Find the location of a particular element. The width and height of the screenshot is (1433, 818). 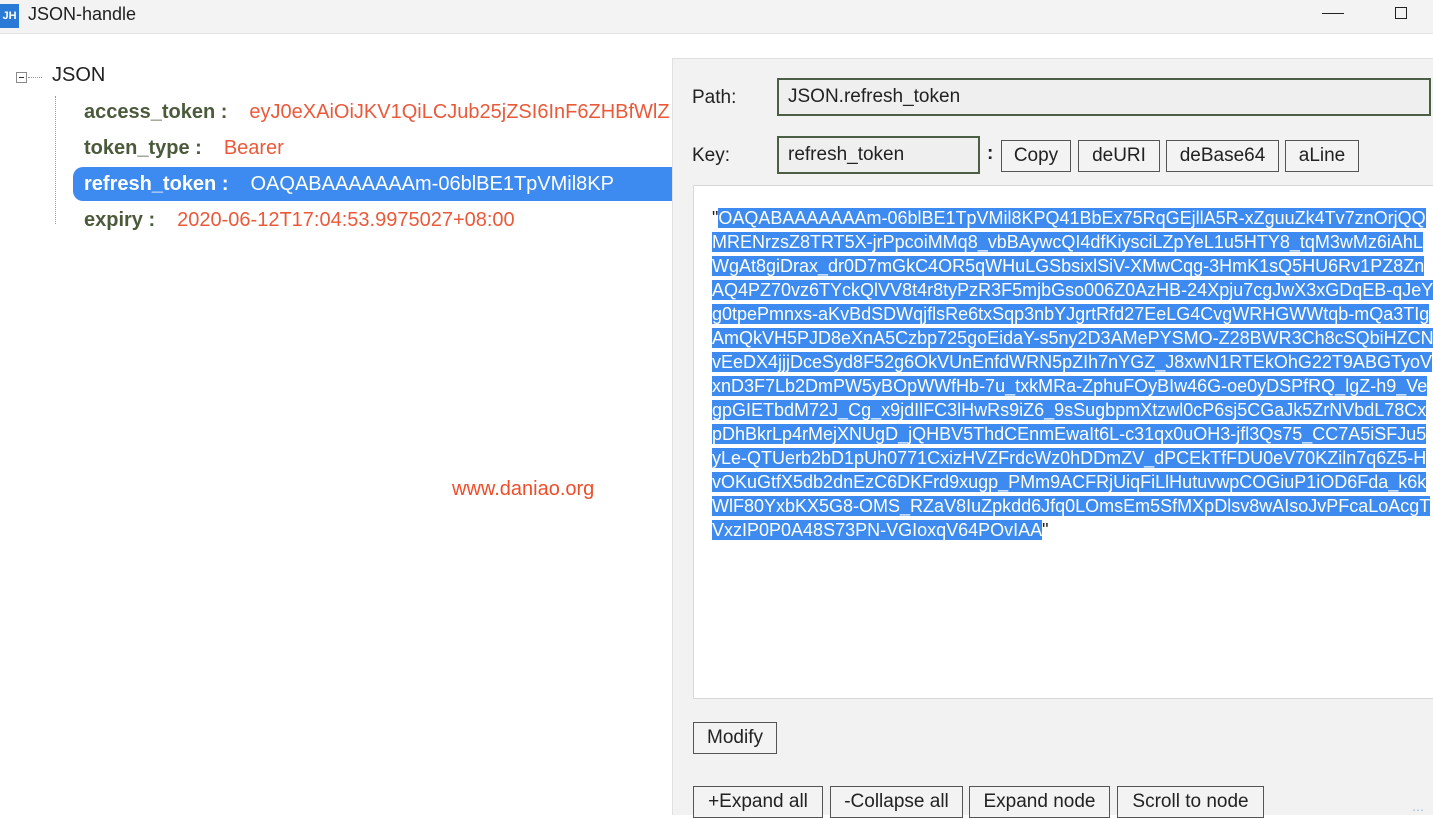

node-key: token_type : is located at coordinates (143, 148).